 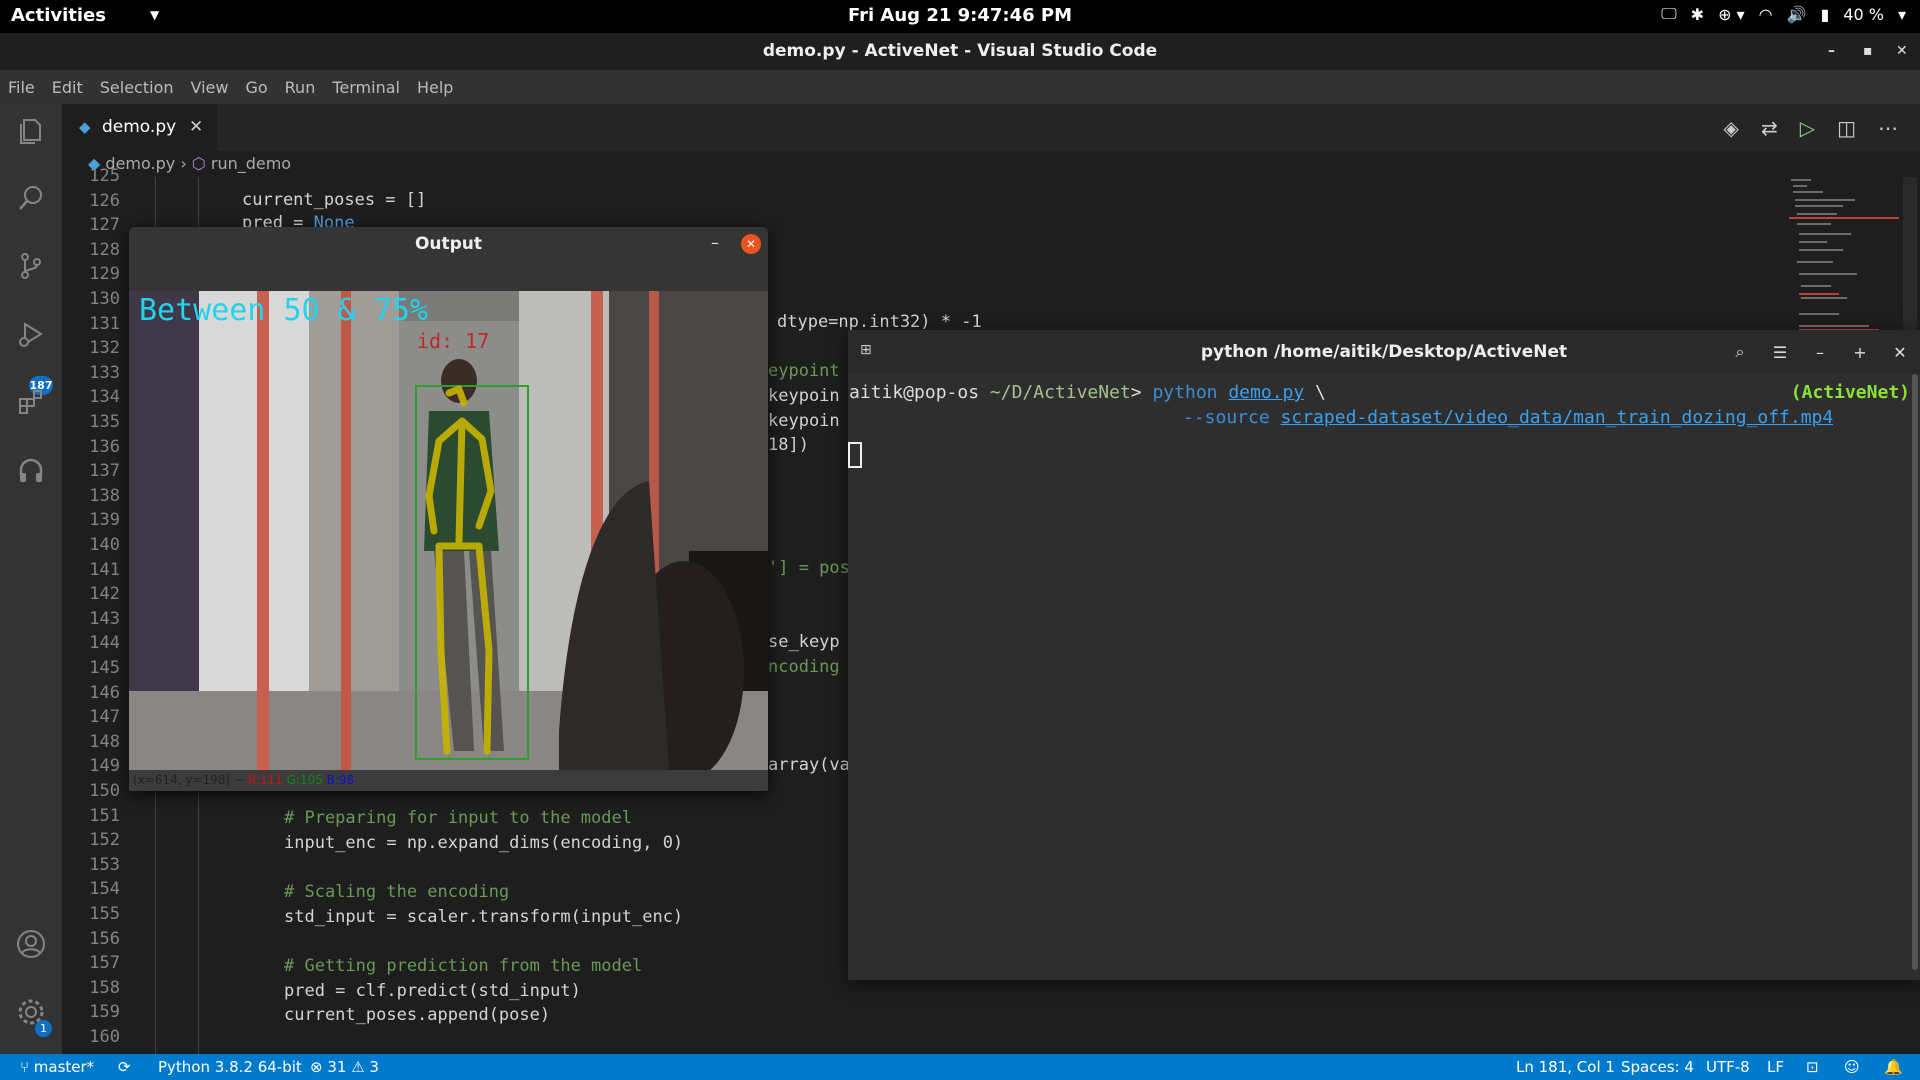 What do you see at coordinates (1780, 352) in the screenshot?
I see `hamburger-menu-icon: ☰` at bounding box center [1780, 352].